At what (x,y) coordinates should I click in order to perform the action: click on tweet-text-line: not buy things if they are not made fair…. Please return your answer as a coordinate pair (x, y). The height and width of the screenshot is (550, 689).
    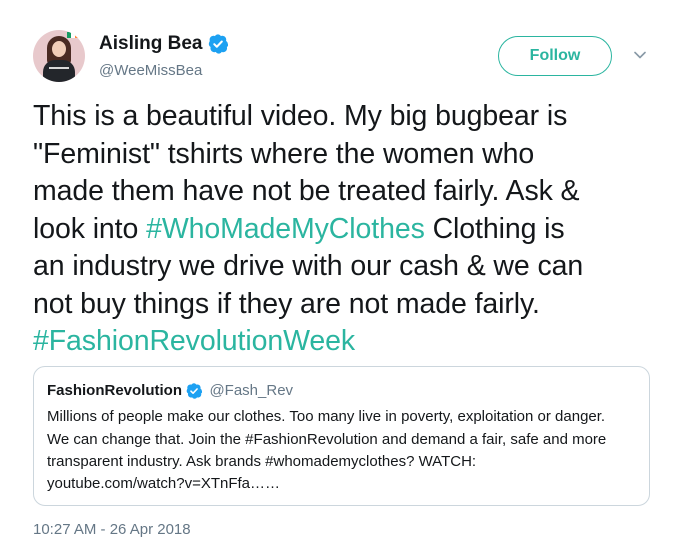
    Looking at the image, I should click on (345, 305).